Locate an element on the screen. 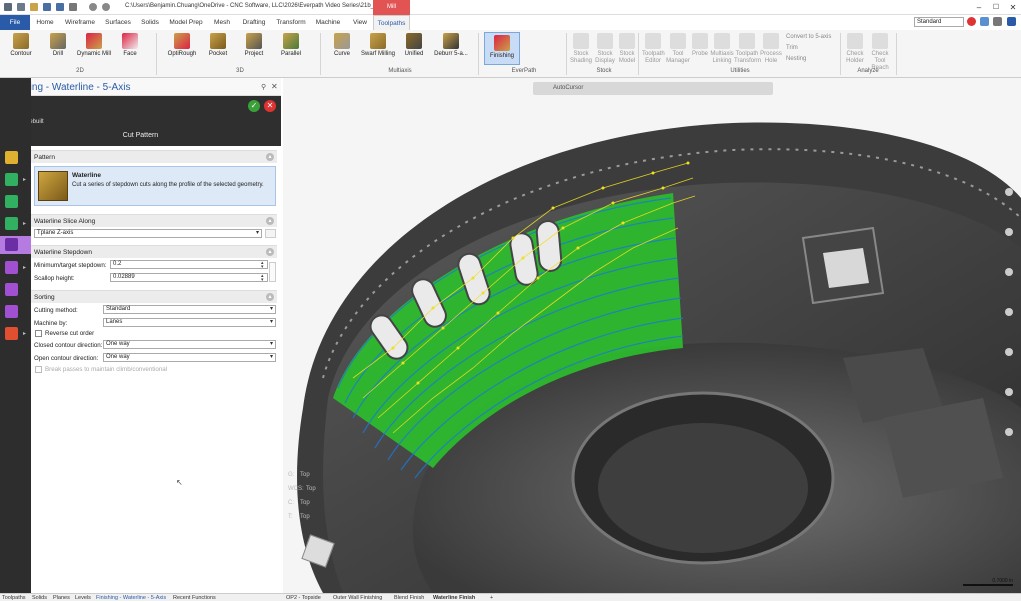  stock-icon is located at coordinates (11, 223).